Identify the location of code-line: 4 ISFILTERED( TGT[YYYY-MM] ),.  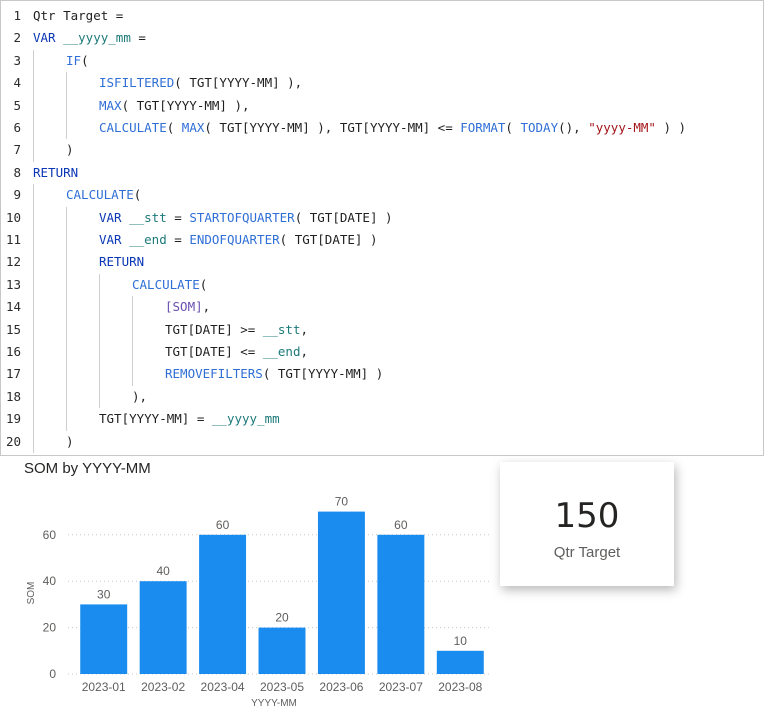
(383, 83).